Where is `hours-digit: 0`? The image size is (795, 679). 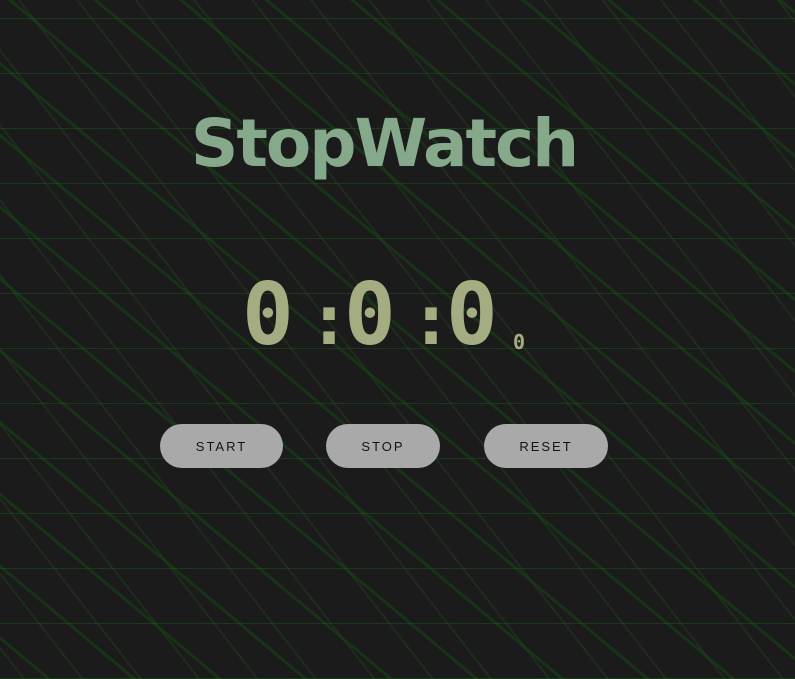 hours-digit: 0 is located at coordinates (268, 315).